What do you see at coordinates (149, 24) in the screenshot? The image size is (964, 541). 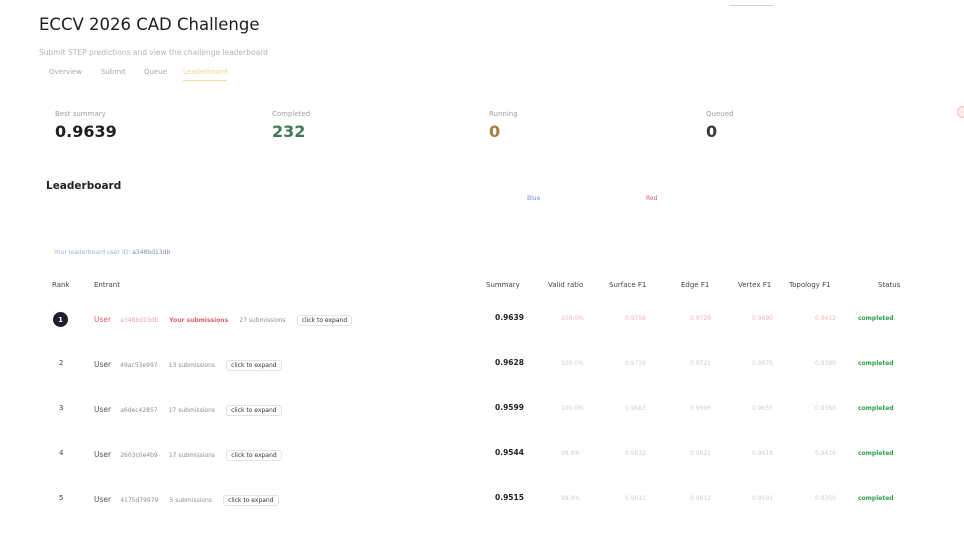 I see `page-title: ECCV 2026 CAD Challenge` at bounding box center [149, 24].